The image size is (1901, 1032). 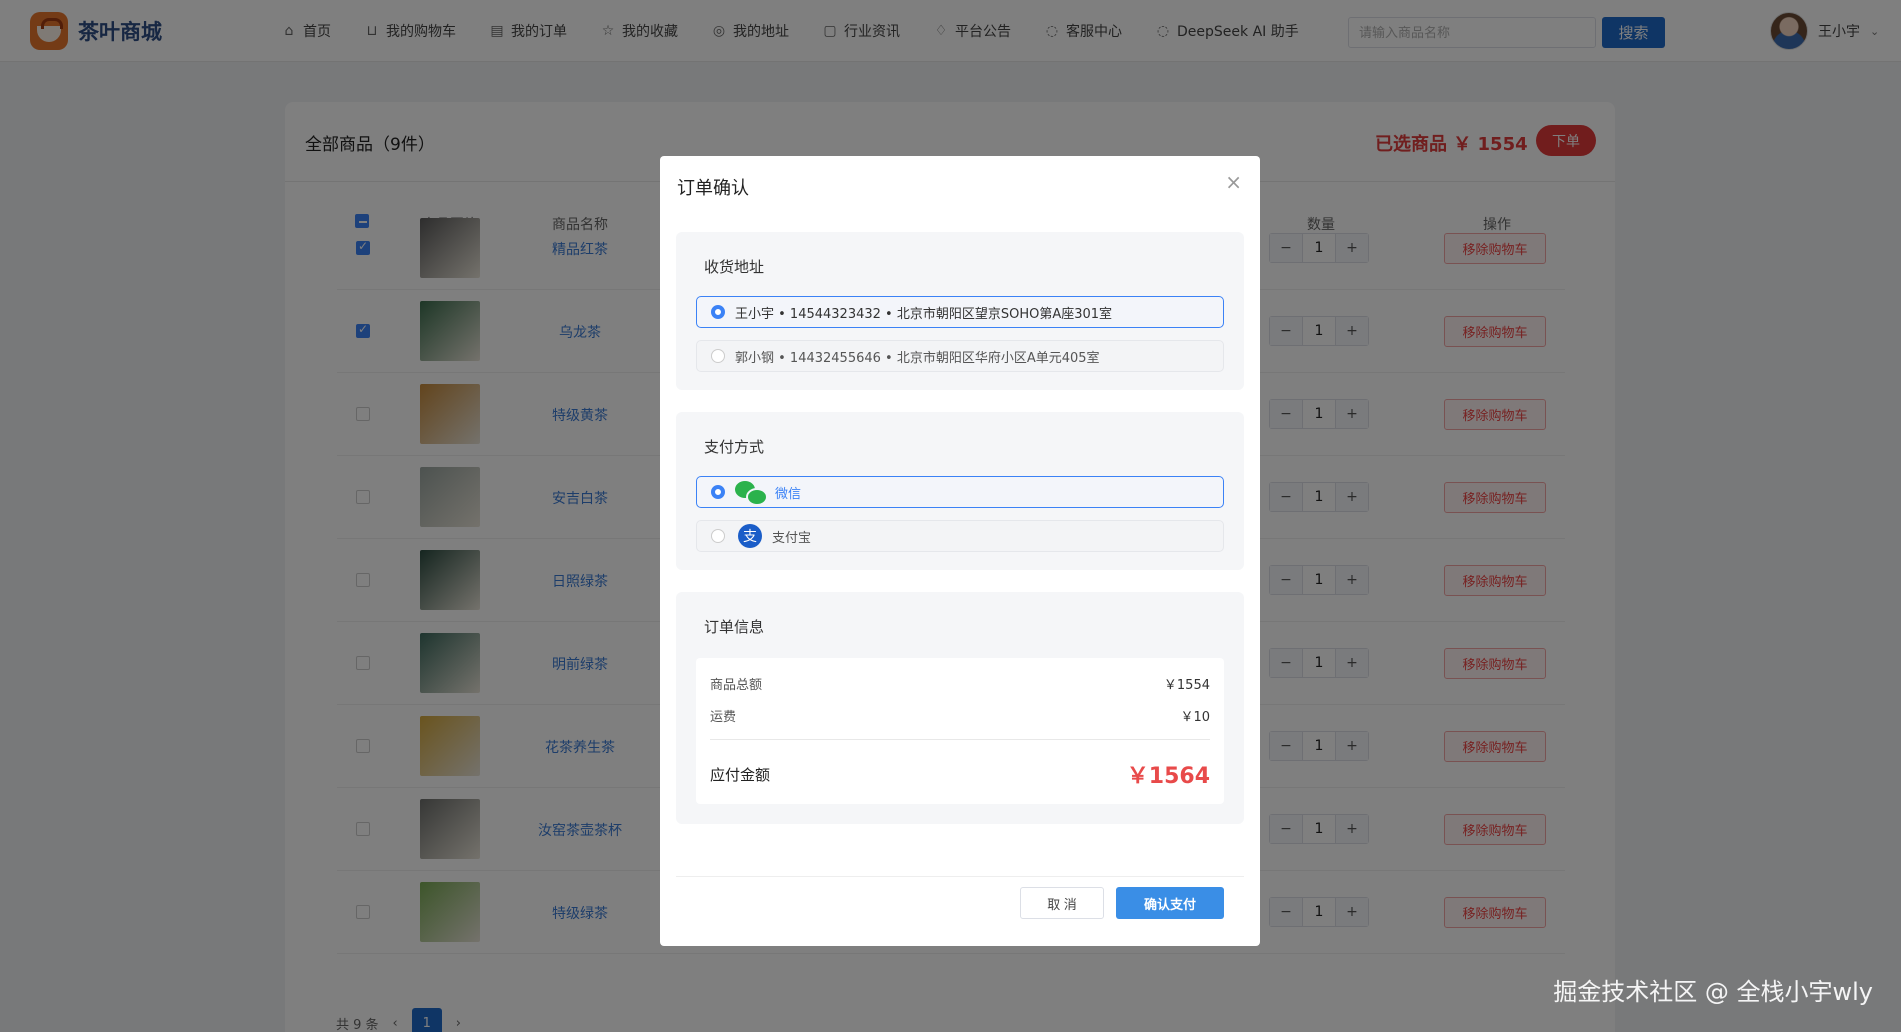 What do you see at coordinates (1170, 903) in the screenshot?
I see `confirm-payment-button: 确认支付` at bounding box center [1170, 903].